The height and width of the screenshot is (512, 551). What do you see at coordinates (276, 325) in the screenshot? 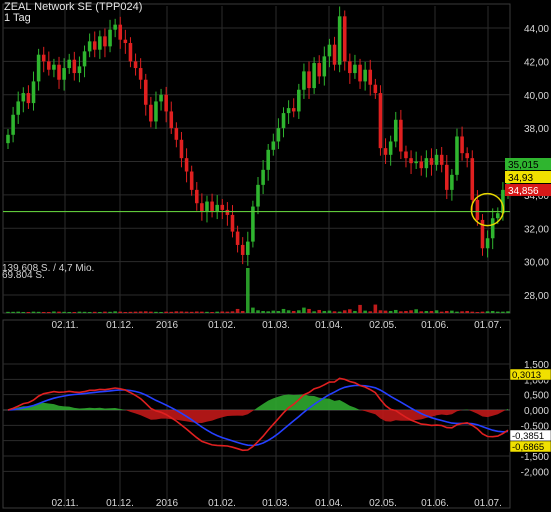
I see `price-x-tick-label: 01.03.` at bounding box center [276, 325].